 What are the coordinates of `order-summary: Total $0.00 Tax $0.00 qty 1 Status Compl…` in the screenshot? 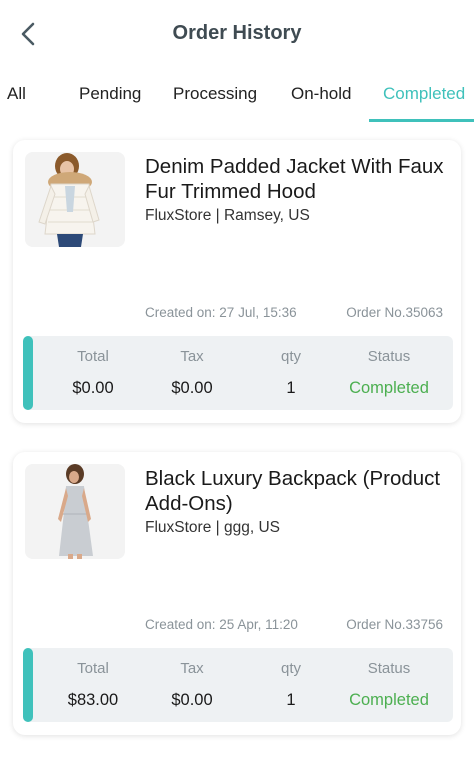 It's located at (238, 373).